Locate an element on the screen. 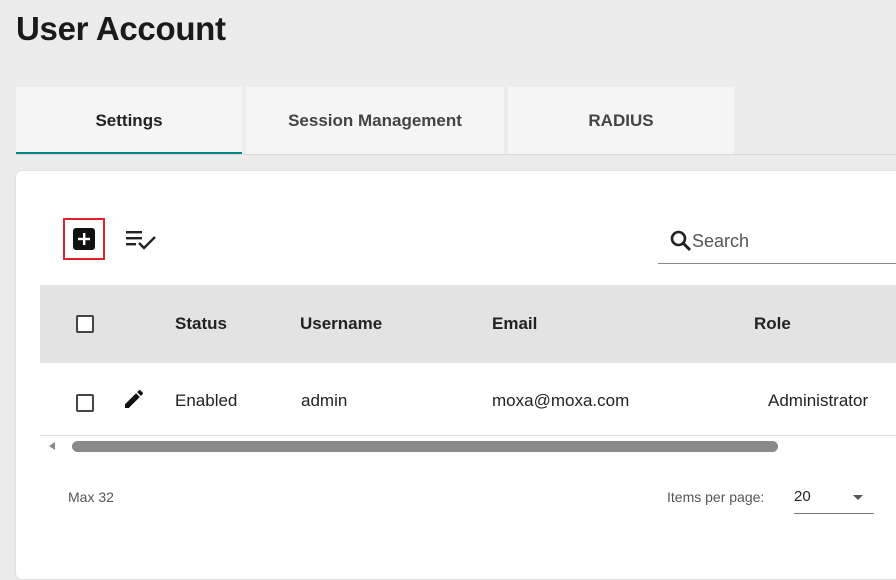  cell-status: Enabled is located at coordinates (206, 400).